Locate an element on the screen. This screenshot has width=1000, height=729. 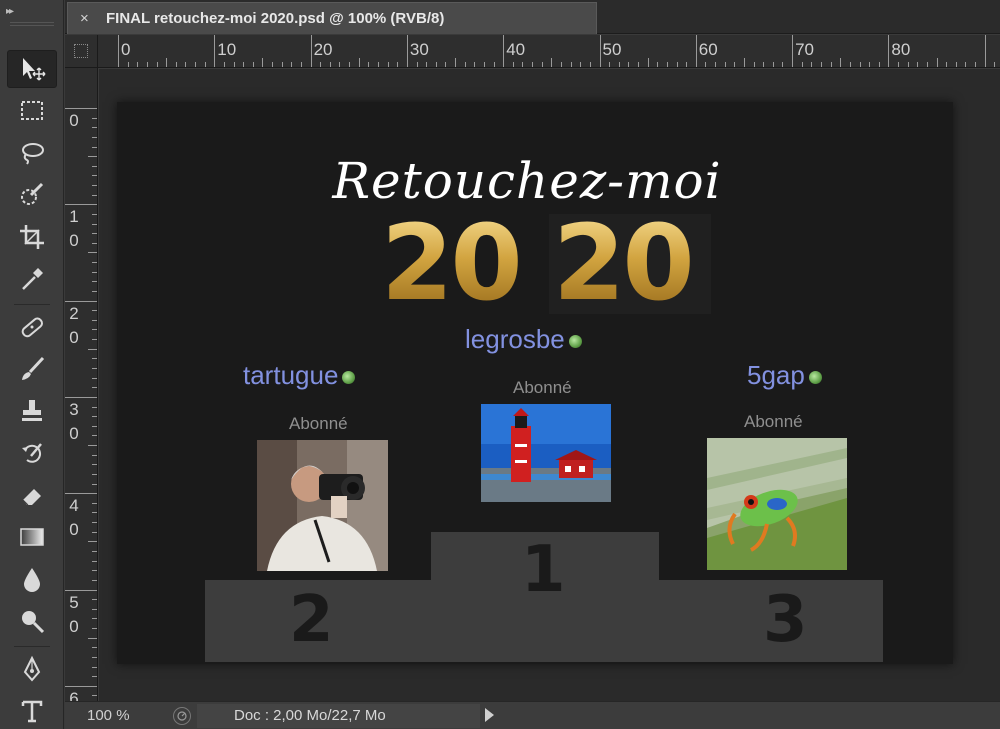
winner-second-name-text: tartugue is located at coordinates (291, 375).